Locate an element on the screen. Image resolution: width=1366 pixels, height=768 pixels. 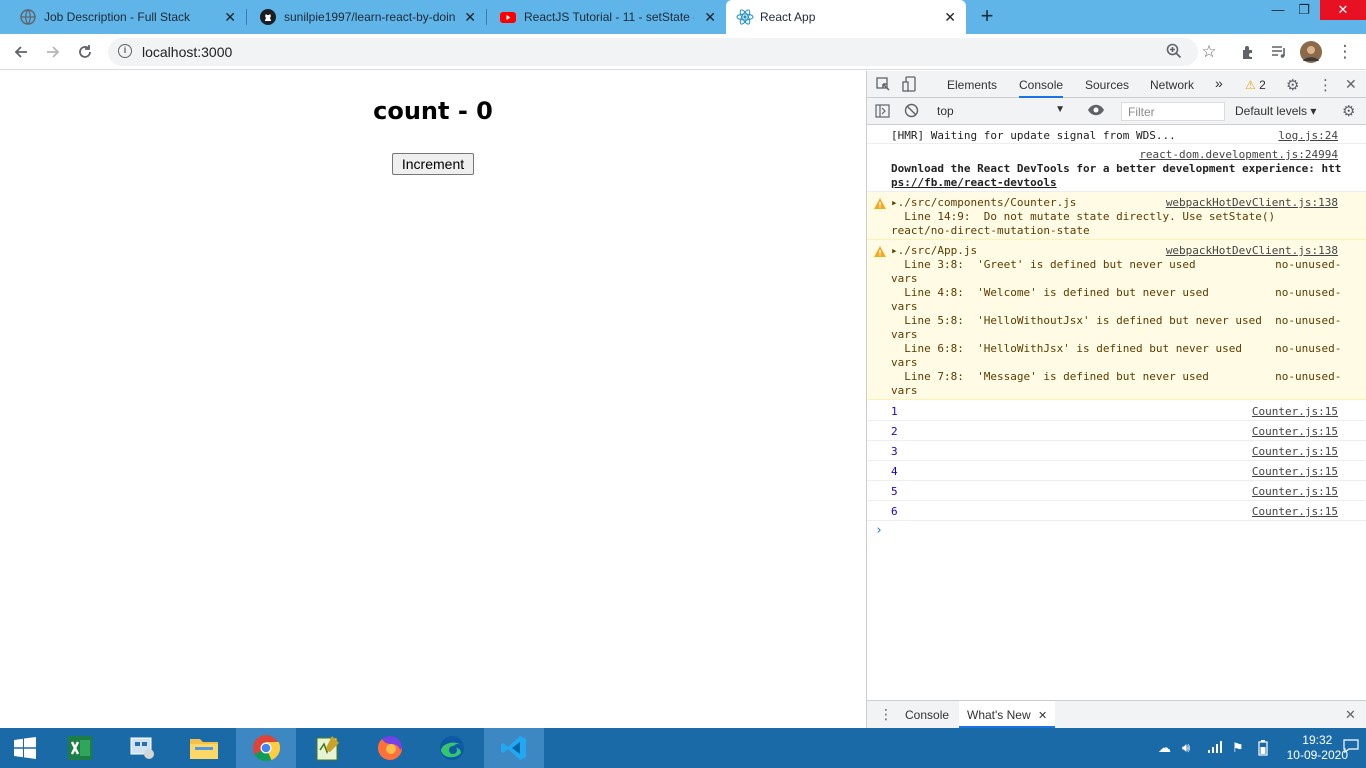
restore-icon: ❐ is located at coordinates (1304, 10).